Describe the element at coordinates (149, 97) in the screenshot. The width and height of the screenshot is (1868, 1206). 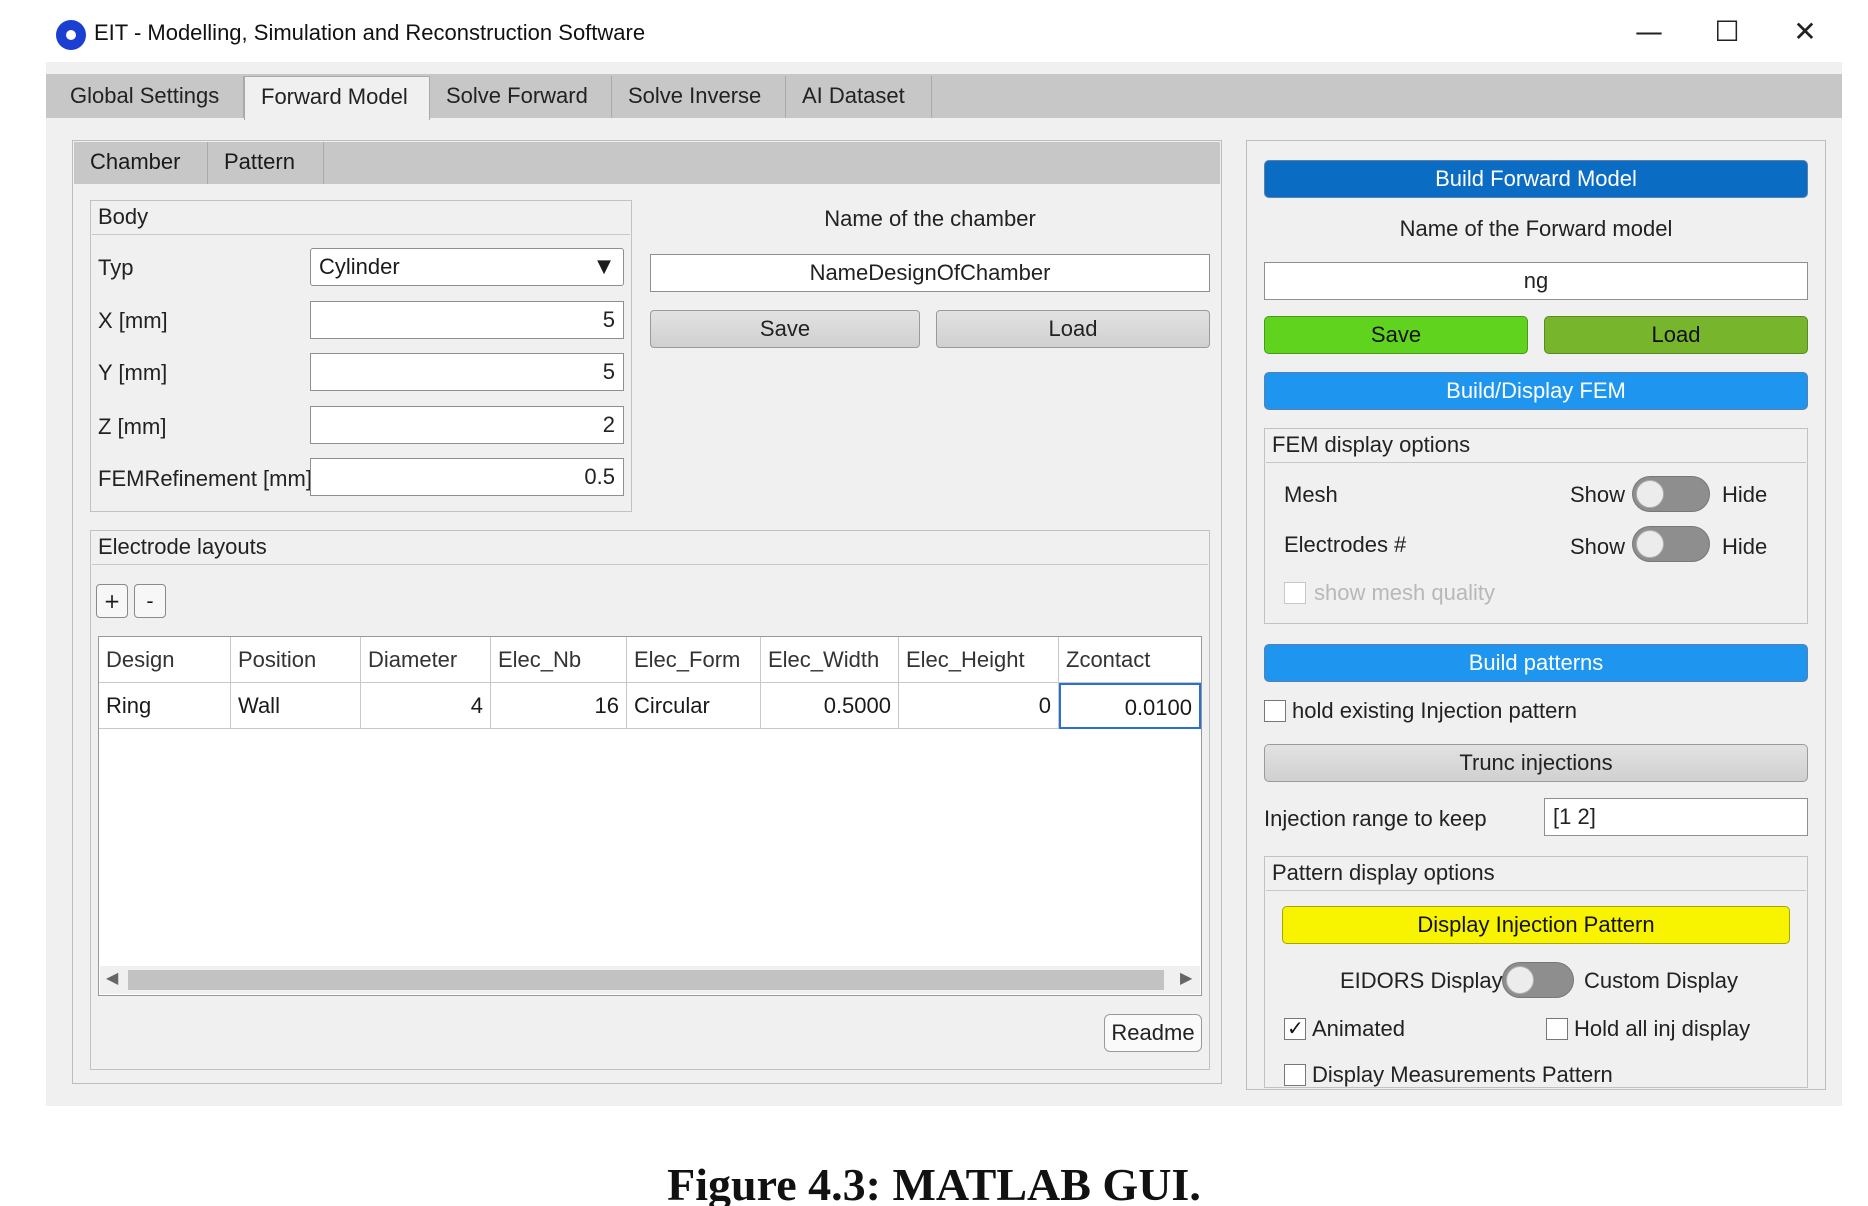
I see `tab-global-settings: Global Settings` at that location.